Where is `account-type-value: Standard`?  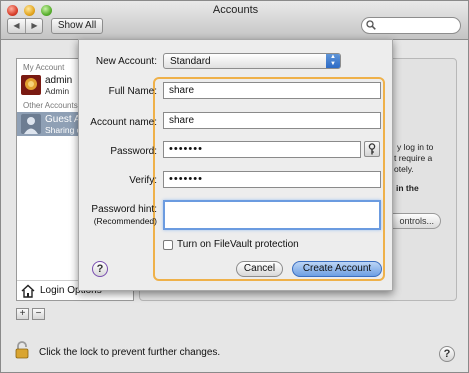
account-type-value: Standard is located at coordinates (190, 61).